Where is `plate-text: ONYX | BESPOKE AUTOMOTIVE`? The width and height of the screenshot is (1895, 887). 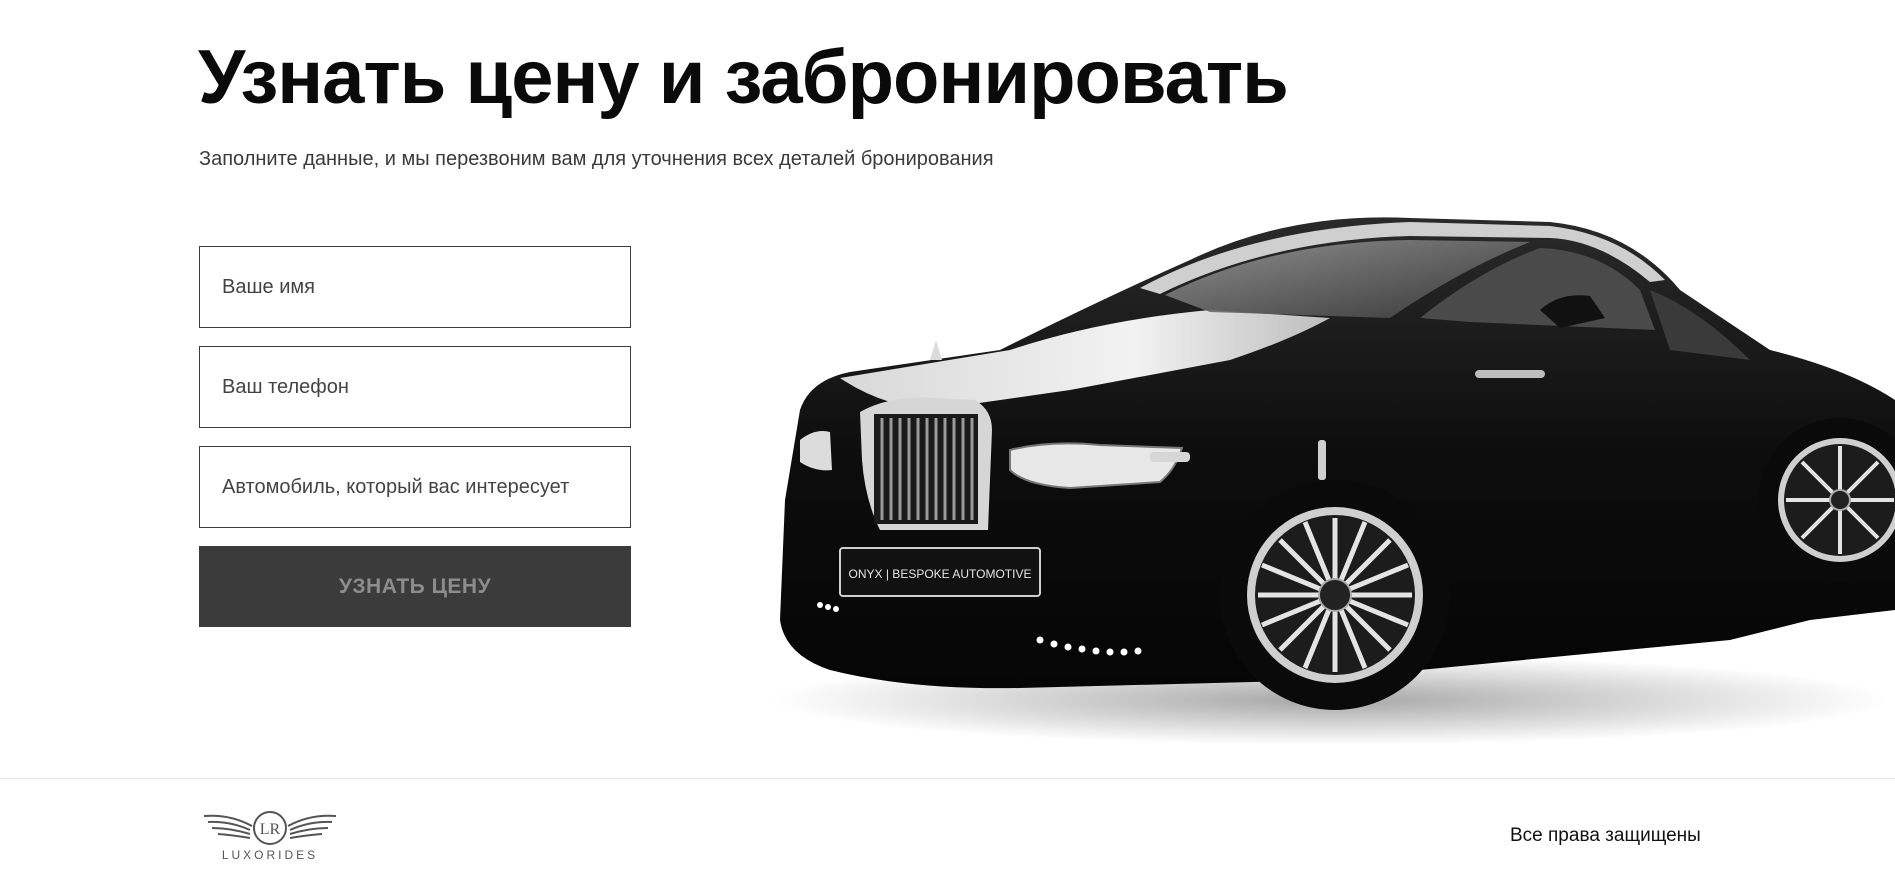 plate-text: ONYX | BESPOKE AUTOMOTIVE is located at coordinates (940, 574).